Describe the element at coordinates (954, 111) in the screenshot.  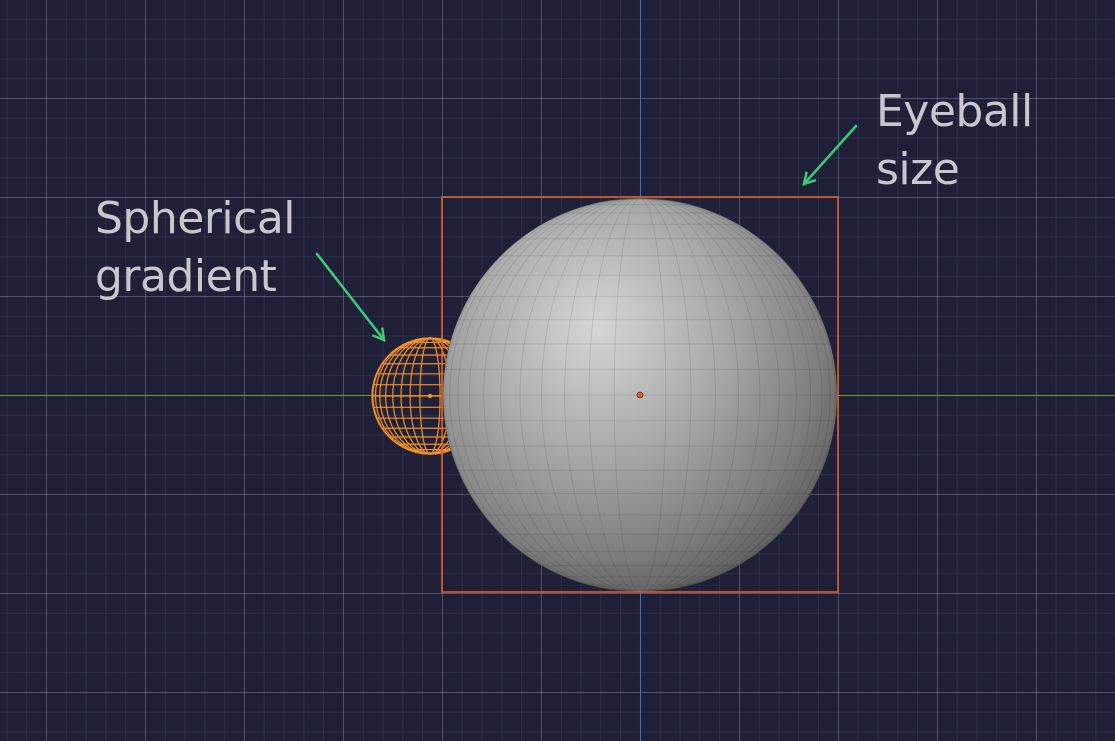
I see `eyeball-size-label-line1: Eyeball` at that location.